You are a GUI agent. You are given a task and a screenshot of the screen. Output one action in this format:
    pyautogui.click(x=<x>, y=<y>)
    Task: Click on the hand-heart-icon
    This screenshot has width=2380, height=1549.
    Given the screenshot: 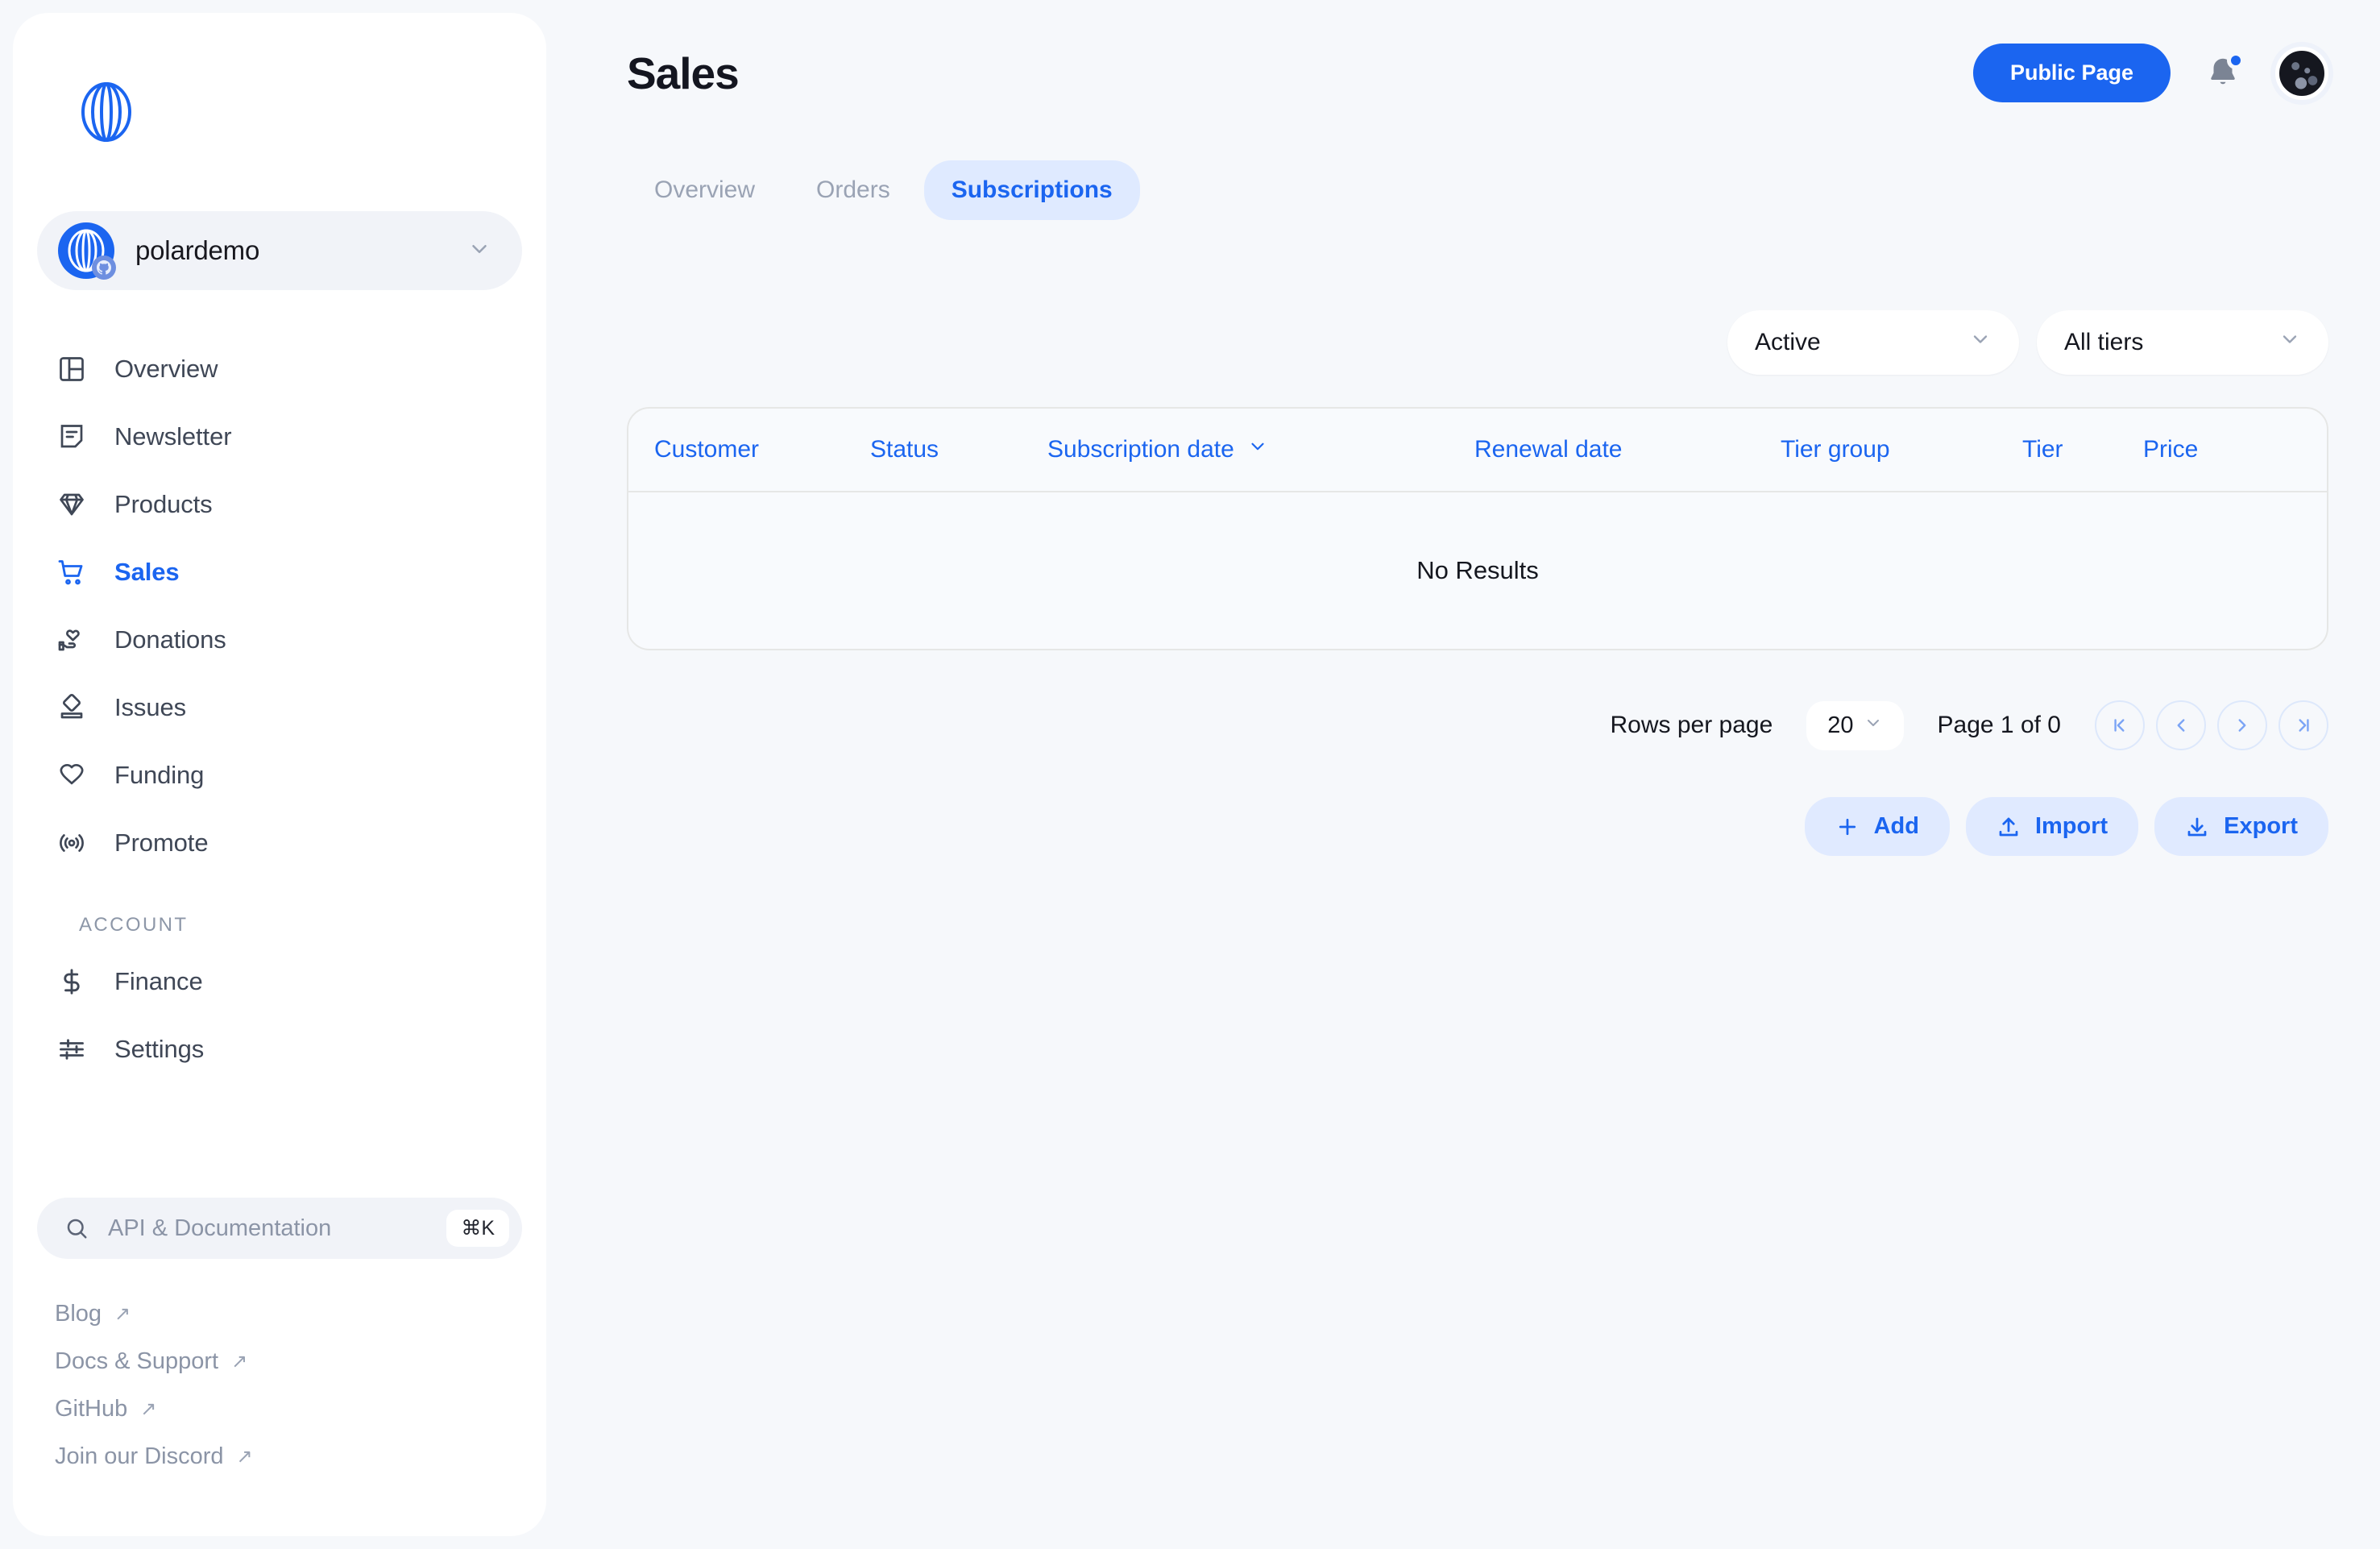 What is the action you would take?
    pyautogui.click(x=72, y=640)
    